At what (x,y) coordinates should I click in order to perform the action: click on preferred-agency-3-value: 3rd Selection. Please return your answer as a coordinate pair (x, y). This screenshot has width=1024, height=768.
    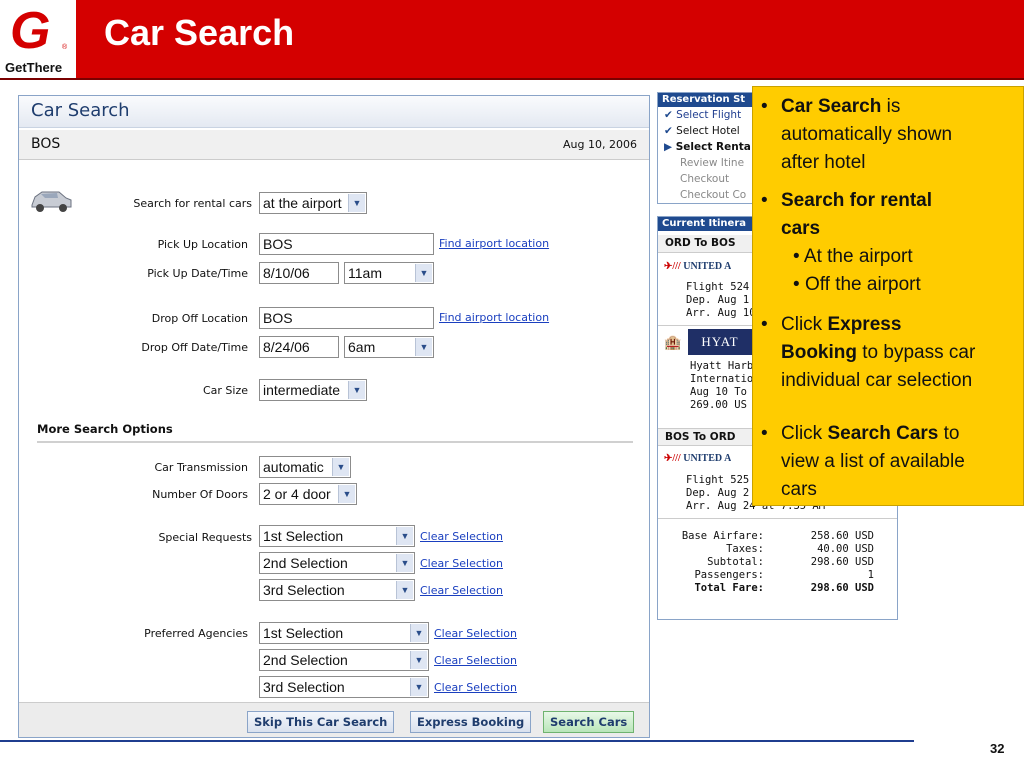
    Looking at the image, I should click on (304, 687).